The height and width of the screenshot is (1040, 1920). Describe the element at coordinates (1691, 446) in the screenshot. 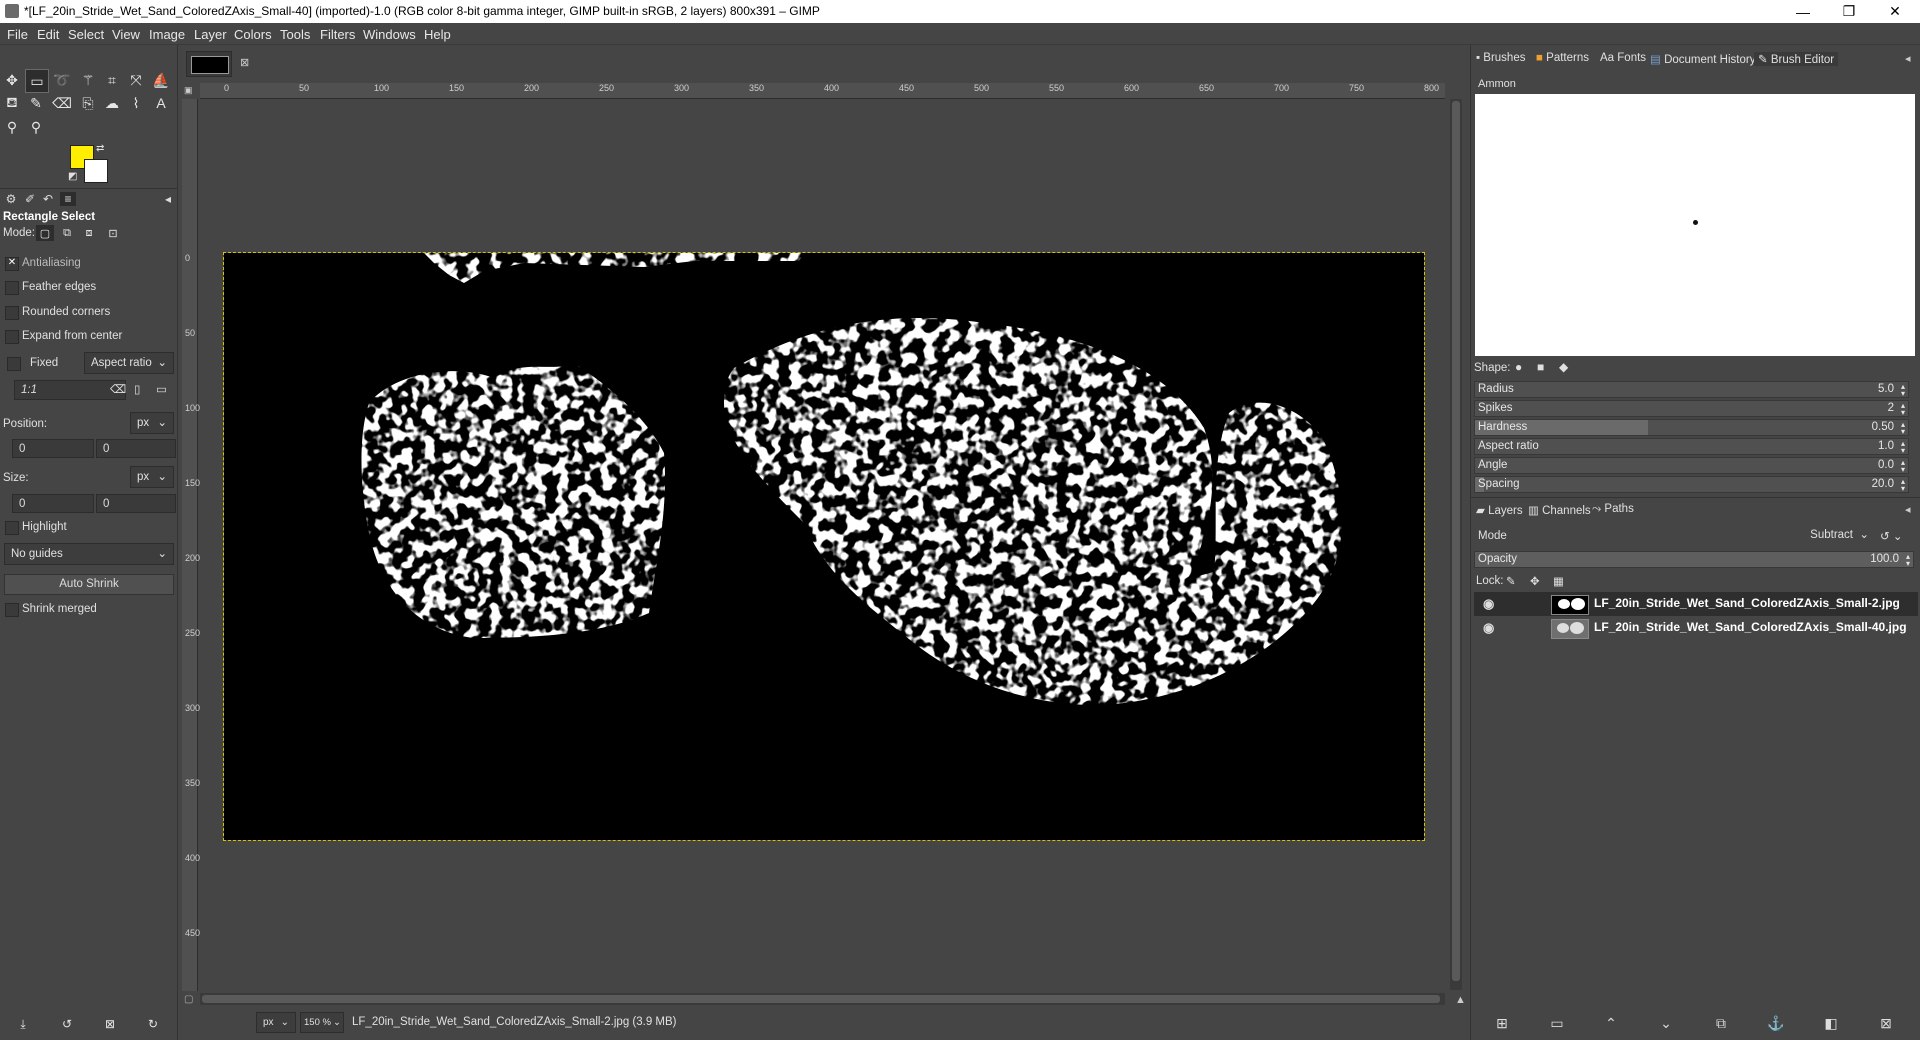

I see `aspect-ratio-slider: Aspect ratio 1.0 ▴ ▾` at that location.